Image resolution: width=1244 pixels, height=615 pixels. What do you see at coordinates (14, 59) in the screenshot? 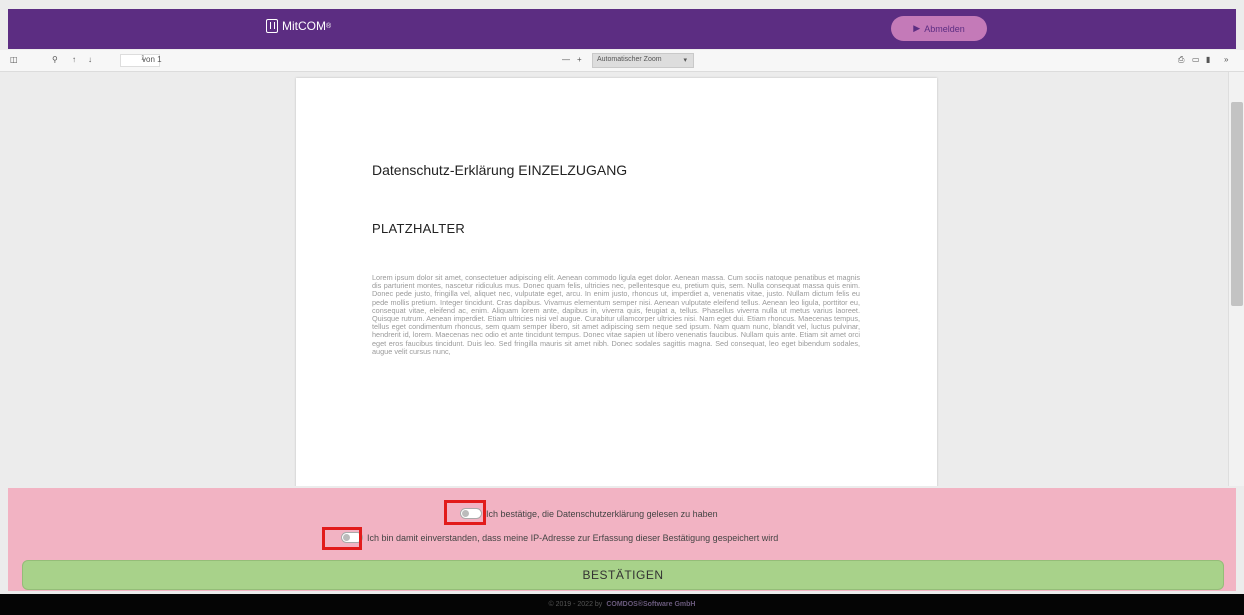
I see `sidebar-icon: ◫` at bounding box center [14, 59].